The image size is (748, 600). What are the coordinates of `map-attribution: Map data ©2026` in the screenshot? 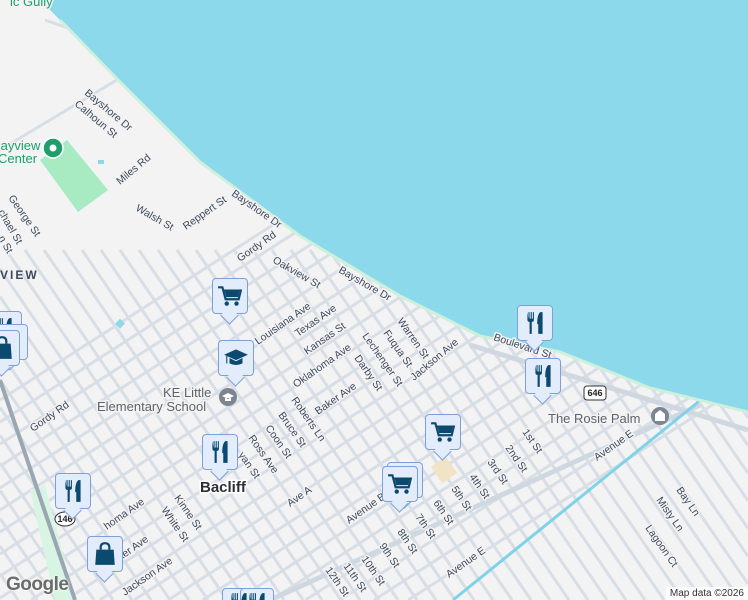 It's located at (706, 593).